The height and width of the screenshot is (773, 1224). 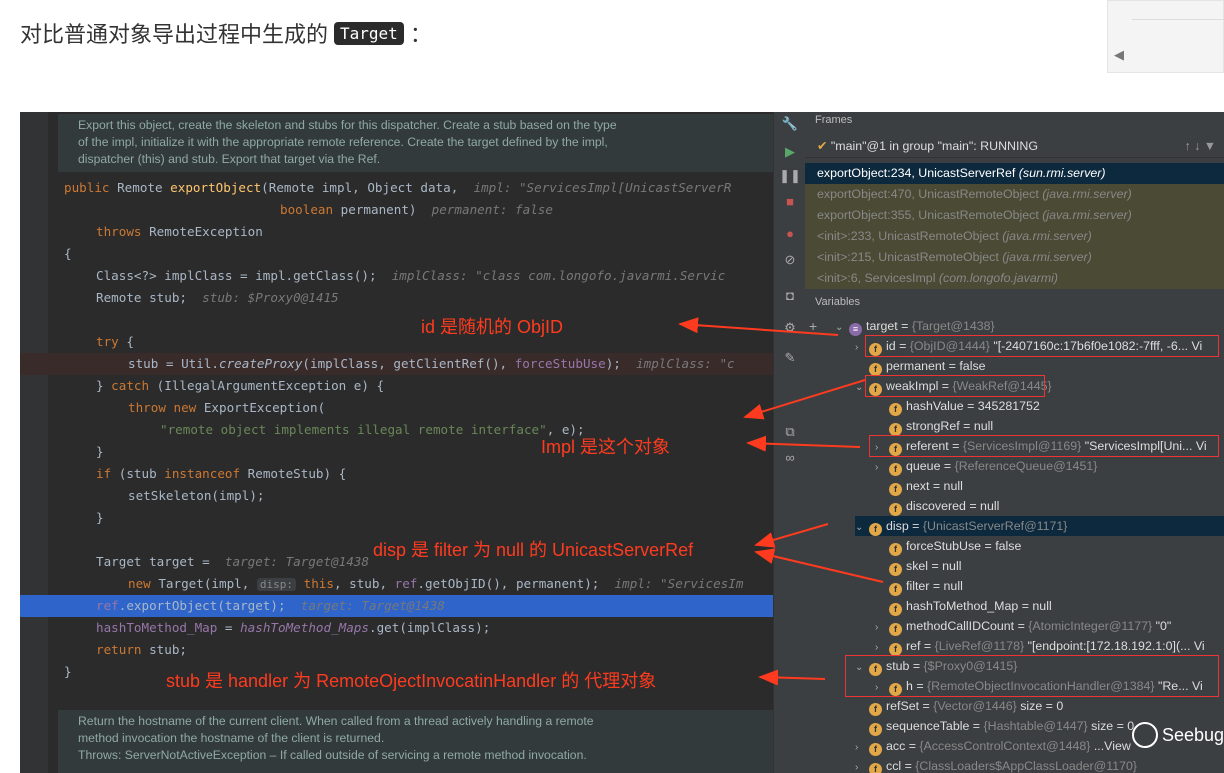 I want to click on code-line: Remote stub; stub: $Proxy0@1415, so click(x=217, y=297).